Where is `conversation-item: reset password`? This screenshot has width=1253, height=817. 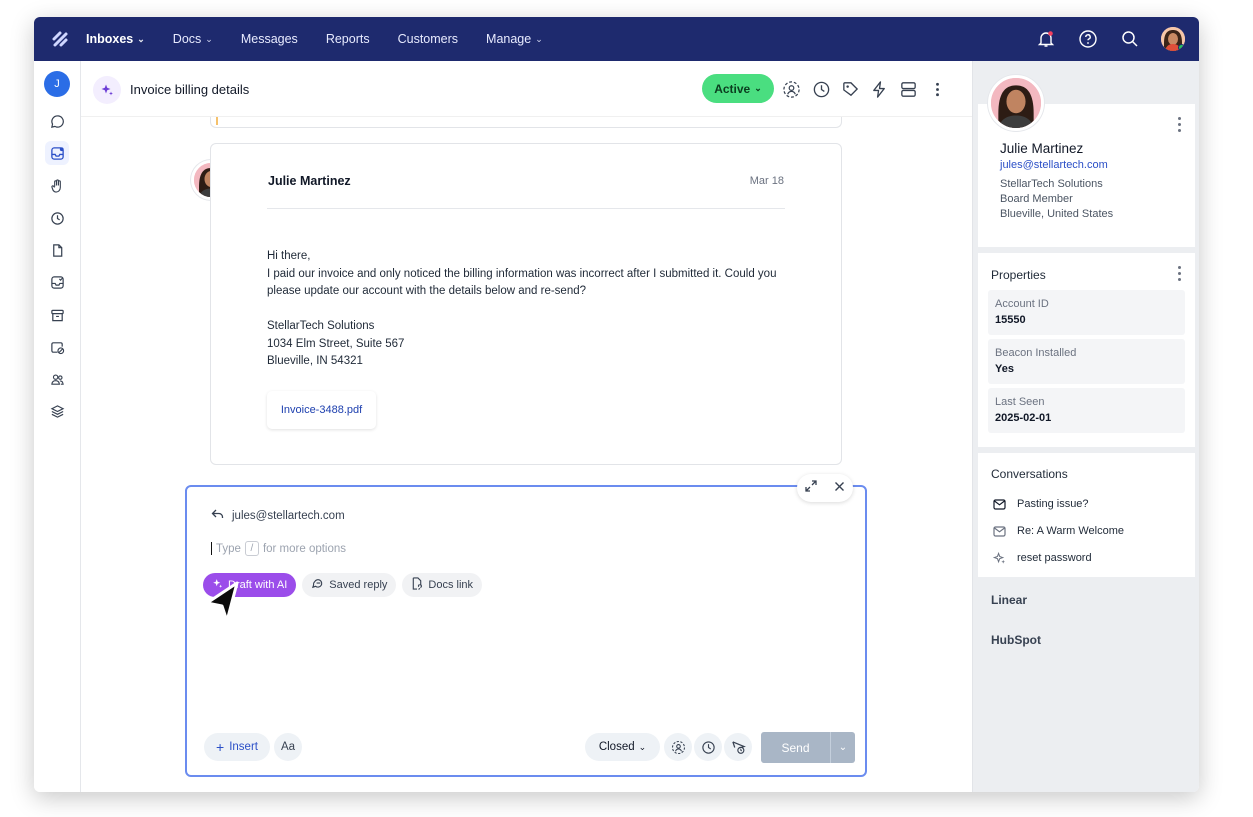 conversation-item: reset password is located at coordinates (1041, 558).